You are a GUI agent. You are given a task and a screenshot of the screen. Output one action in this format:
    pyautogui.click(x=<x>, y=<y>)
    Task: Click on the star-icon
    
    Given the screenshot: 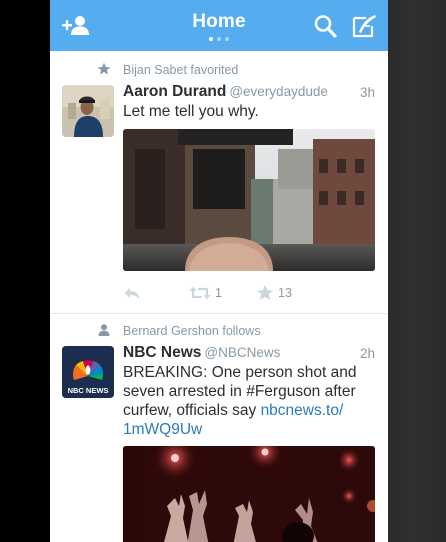 What is the action you would take?
    pyautogui.click(x=104, y=68)
    